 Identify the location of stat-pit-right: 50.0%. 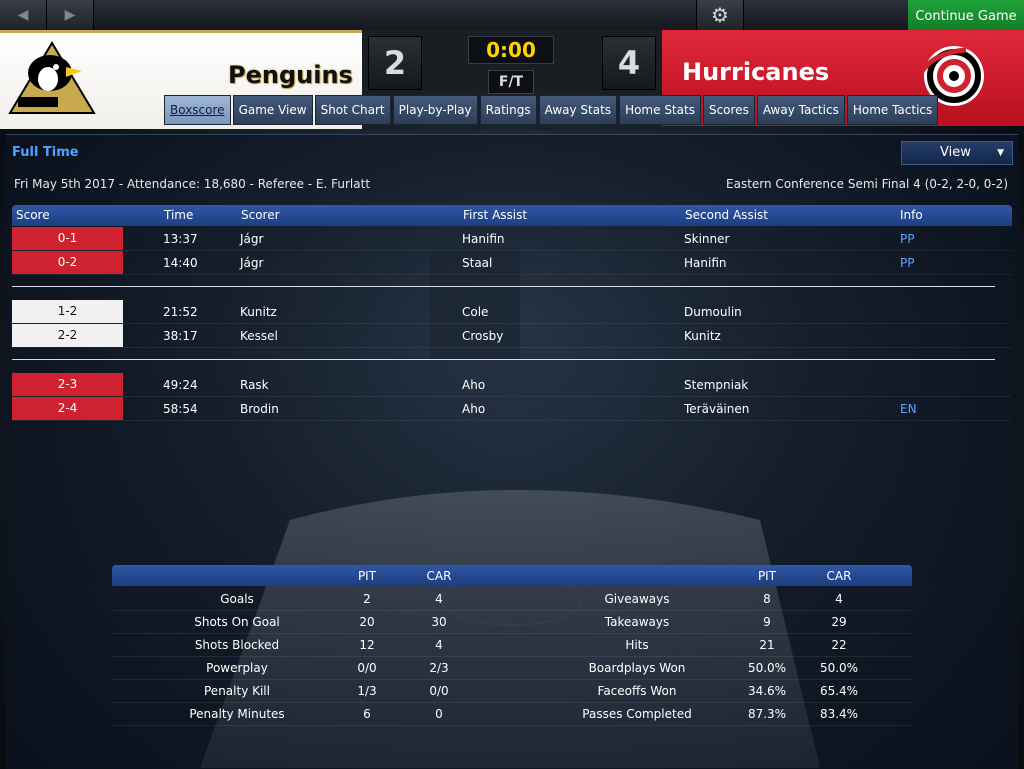
(767, 668).